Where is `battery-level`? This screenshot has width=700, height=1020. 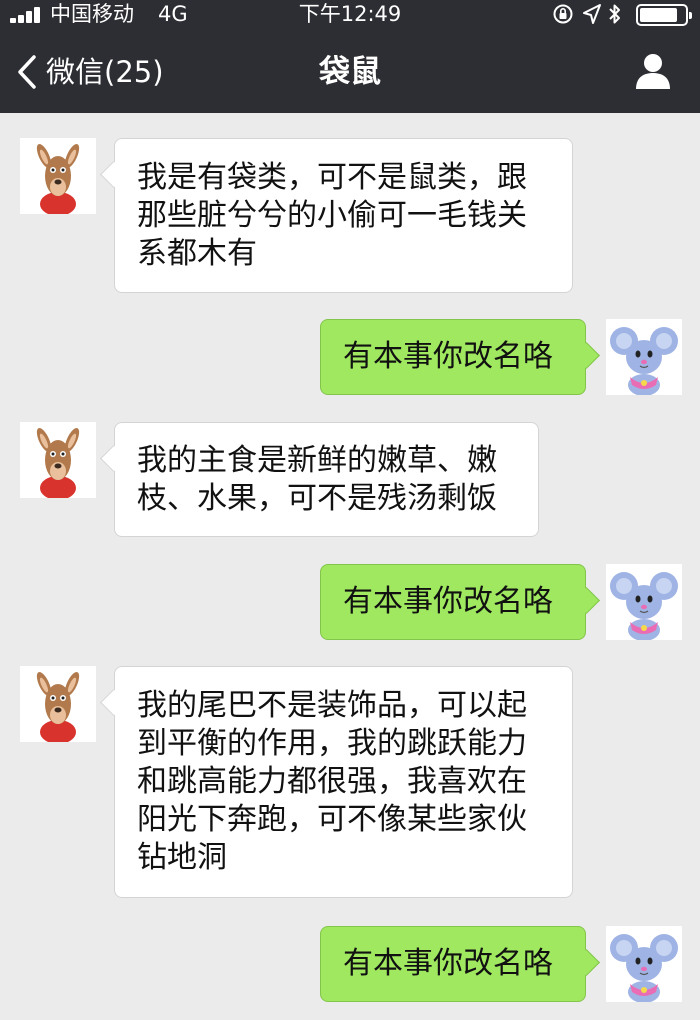
battery-level is located at coordinates (658, 15).